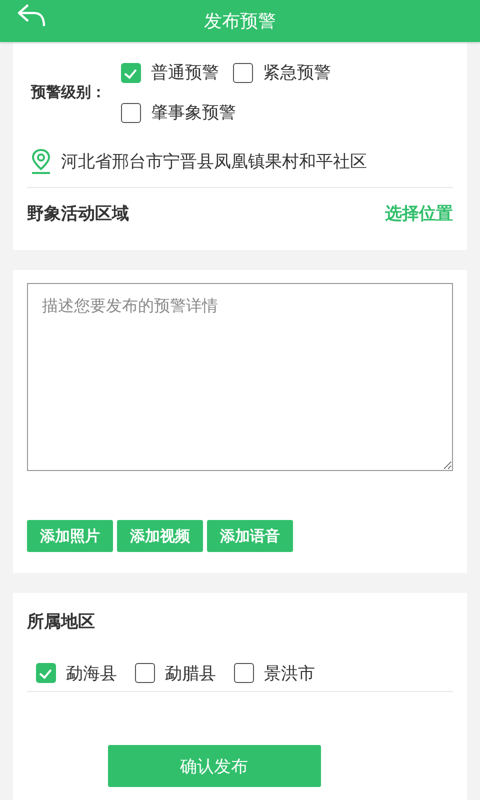 This screenshot has width=480, height=800. What do you see at coordinates (240, 21) in the screenshot?
I see `page-title: 发布预警` at bounding box center [240, 21].